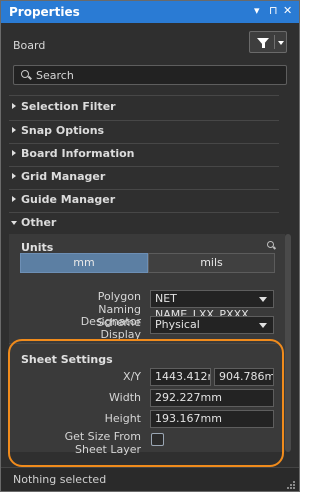 Image resolution: width=320 pixels, height=492 pixels. What do you see at coordinates (144, 95) in the screenshot?
I see `divider` at bounding box center [144, 95].